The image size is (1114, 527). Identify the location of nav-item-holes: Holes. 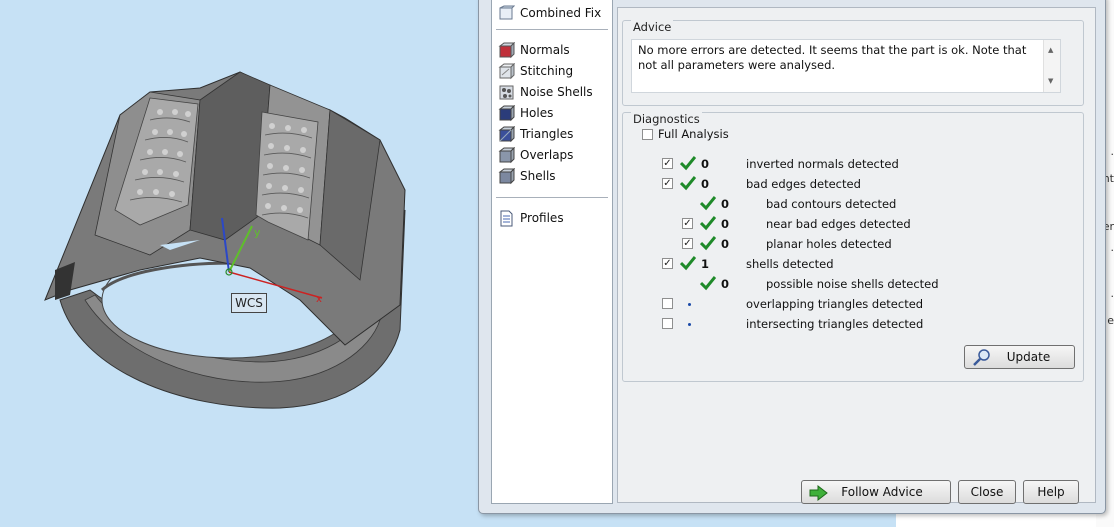
(525, 113).